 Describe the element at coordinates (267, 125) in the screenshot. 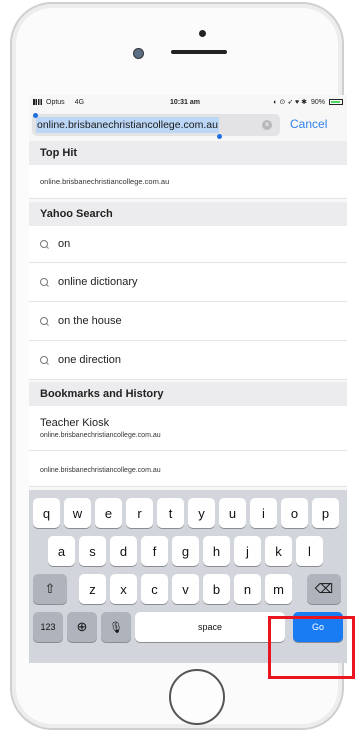

I see `clear-text-icon: ×` at that location.